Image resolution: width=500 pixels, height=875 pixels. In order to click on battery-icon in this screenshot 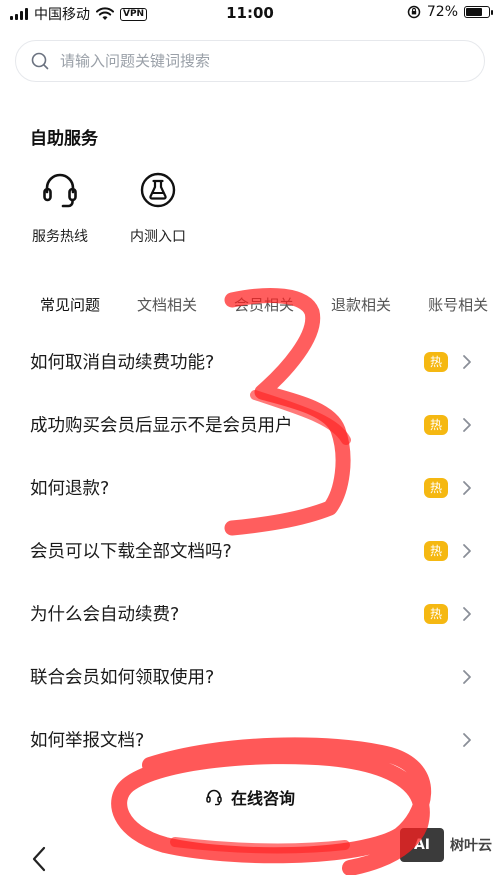, I will do `click(478, 12)`.